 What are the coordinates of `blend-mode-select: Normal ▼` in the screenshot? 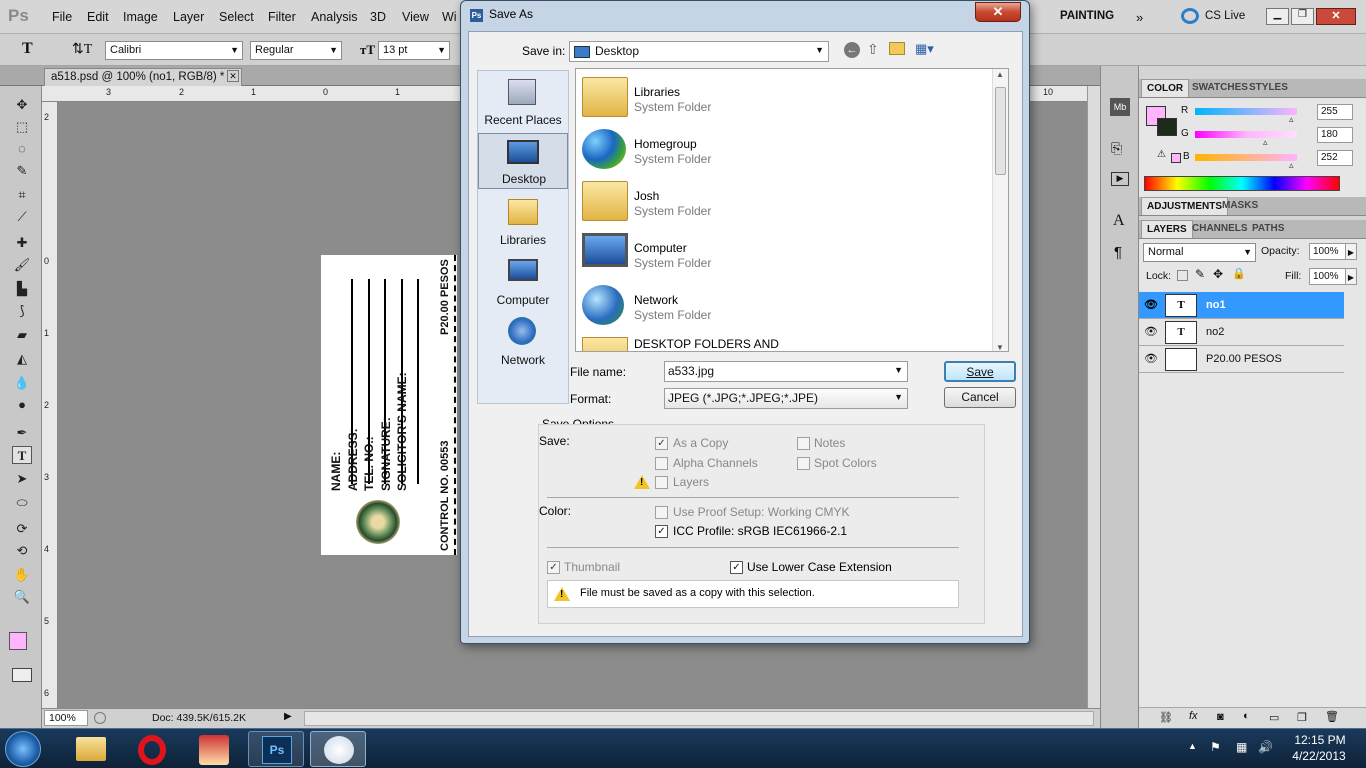 It's located at (1199, 252).